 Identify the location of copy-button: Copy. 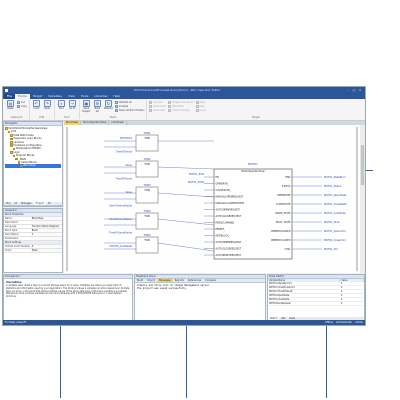
(22, 106).